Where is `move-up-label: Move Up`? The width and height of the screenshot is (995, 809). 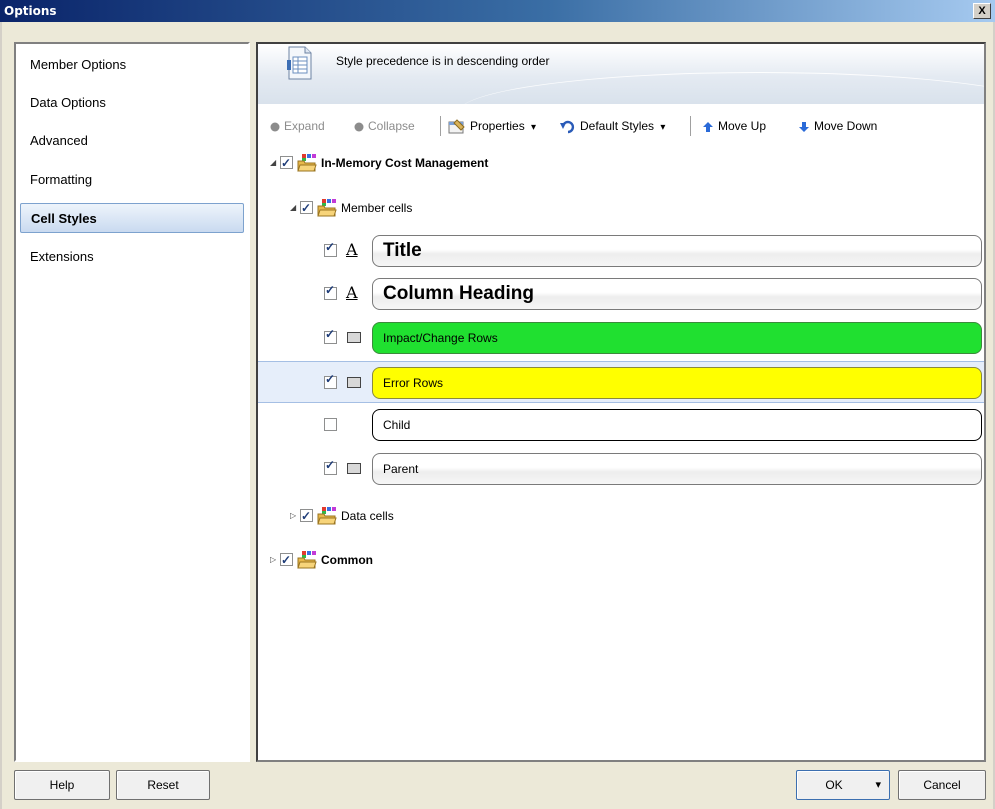
move-up-label: Move Up is located at coordinates (742, 126).